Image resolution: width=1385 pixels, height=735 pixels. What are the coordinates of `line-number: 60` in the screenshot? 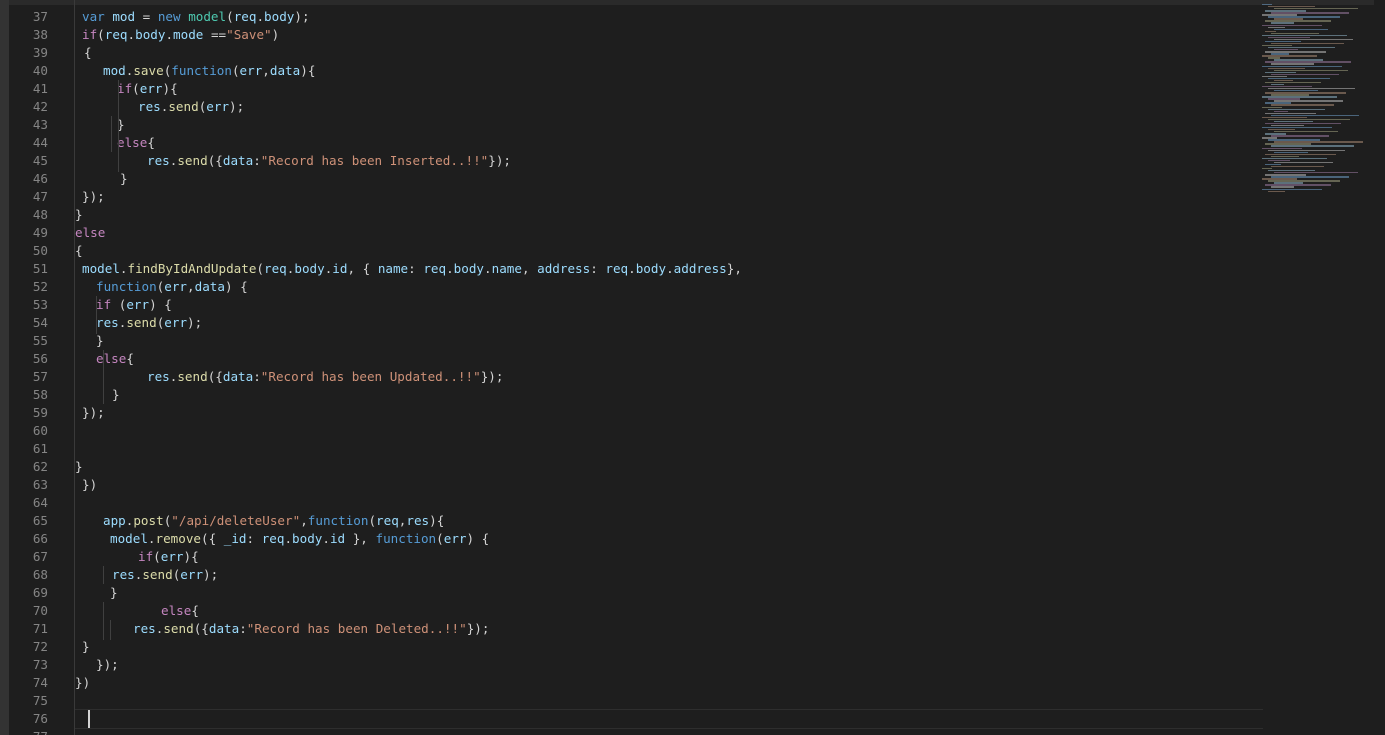 It's located at (28, 431).